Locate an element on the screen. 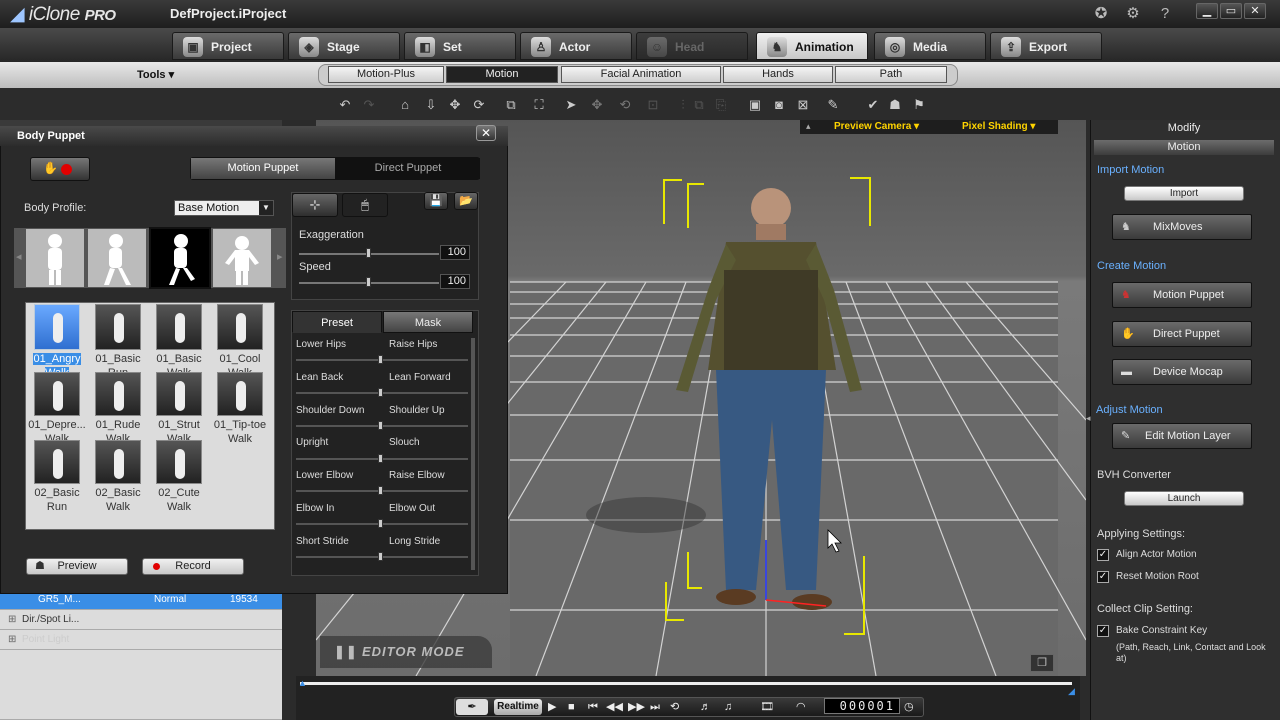 The image size is (1280, 720). preset-scrollbar is located at coordinates (473, 454).